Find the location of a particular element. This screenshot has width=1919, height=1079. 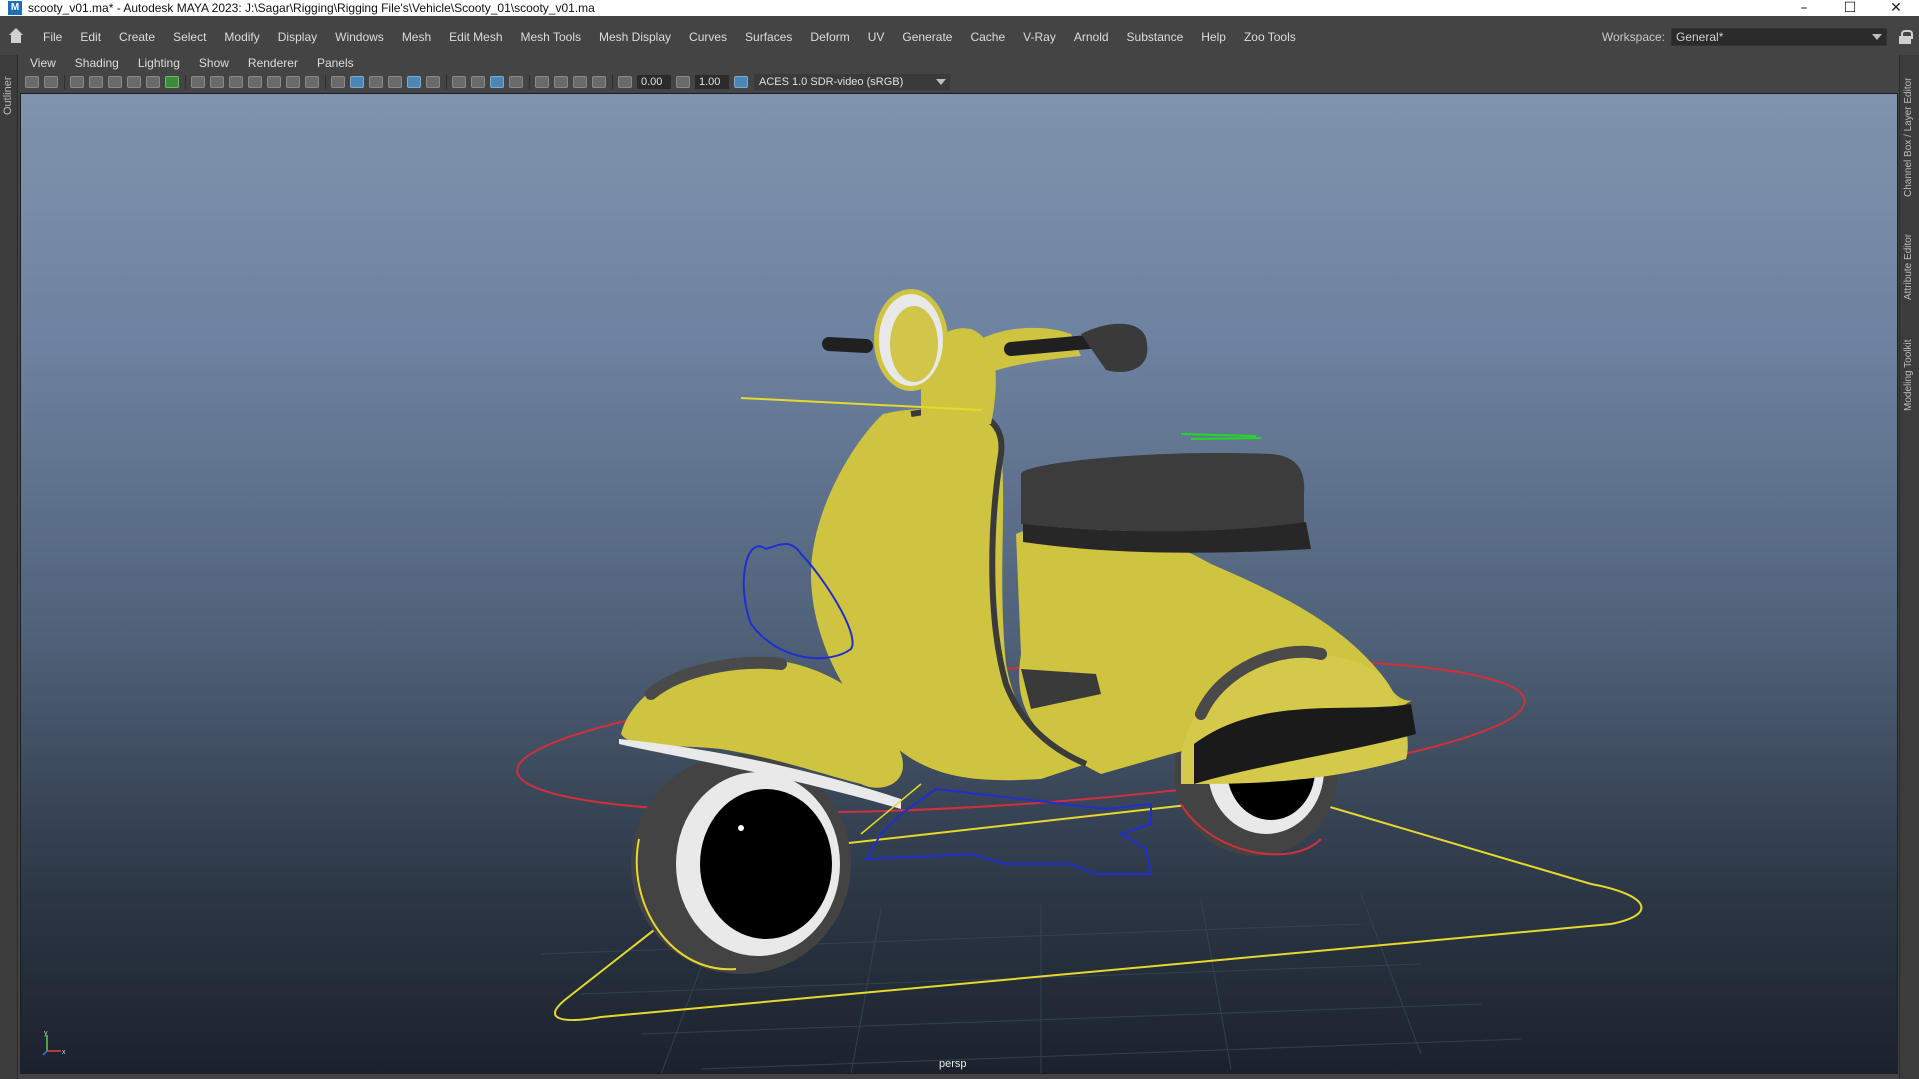

textured-icon is located at coordinates (395, 82).